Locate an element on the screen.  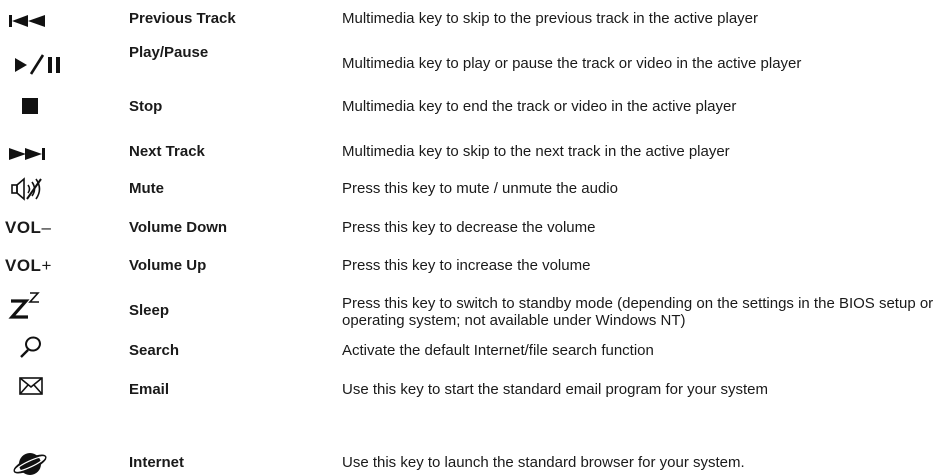
previous-track-icon is located at coordinates (28, 21).